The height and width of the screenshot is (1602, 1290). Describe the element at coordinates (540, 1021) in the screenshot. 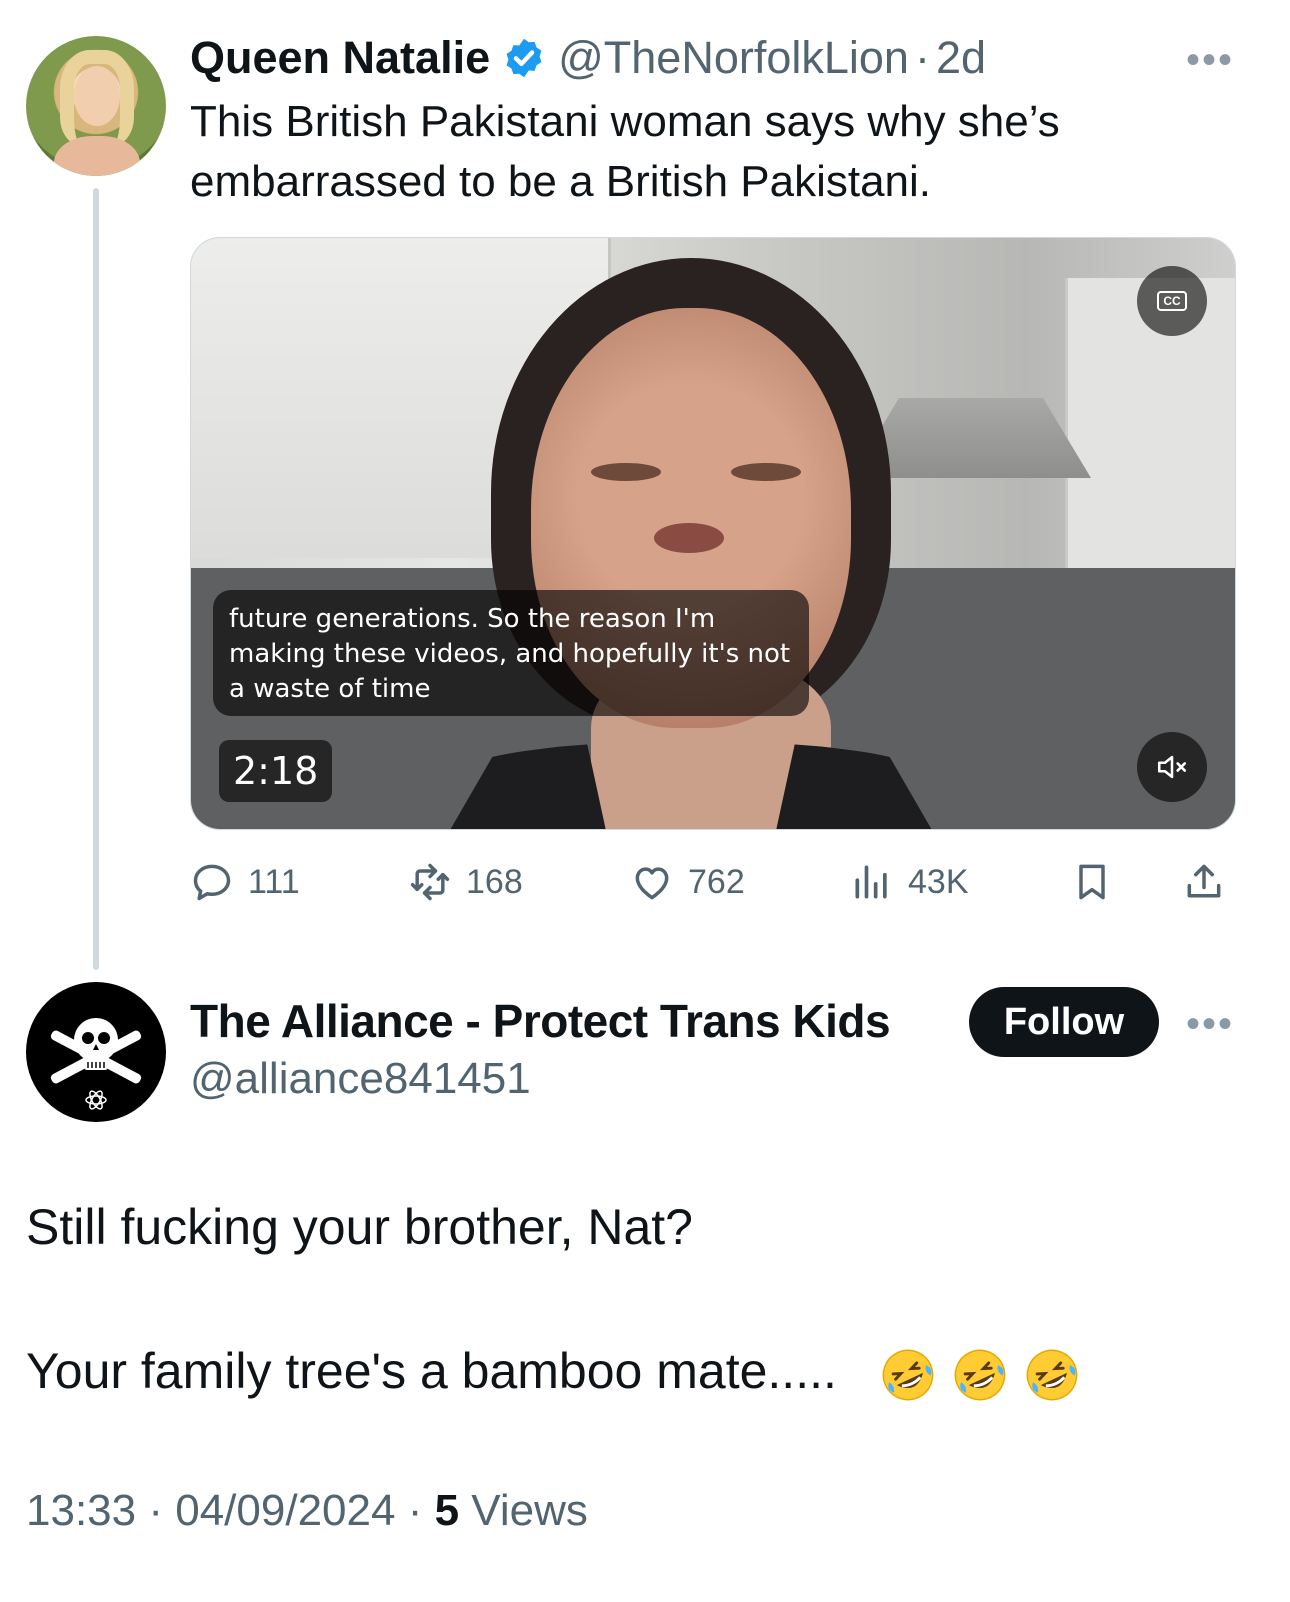

I see `tweet2-author-name: The Alliance - Protect Trans Kids` at that location.